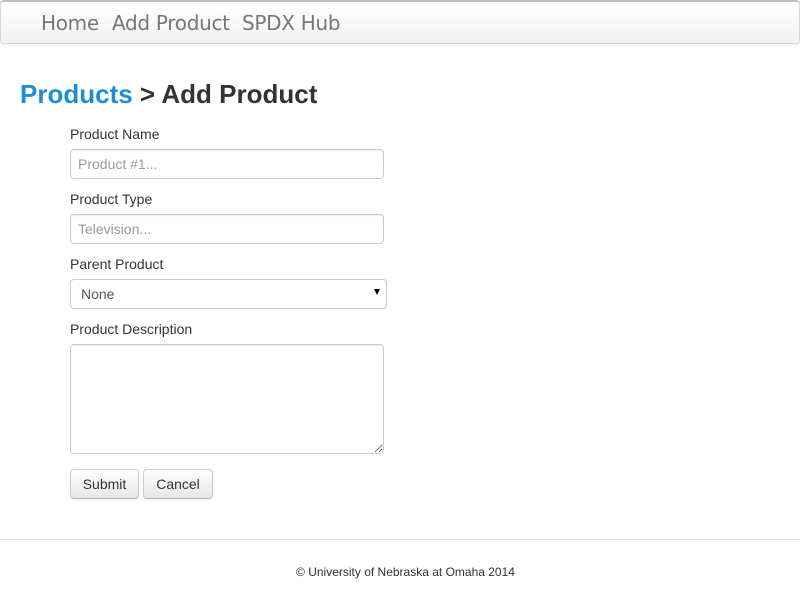  I want to click on product-name-input, so click(227, 164).